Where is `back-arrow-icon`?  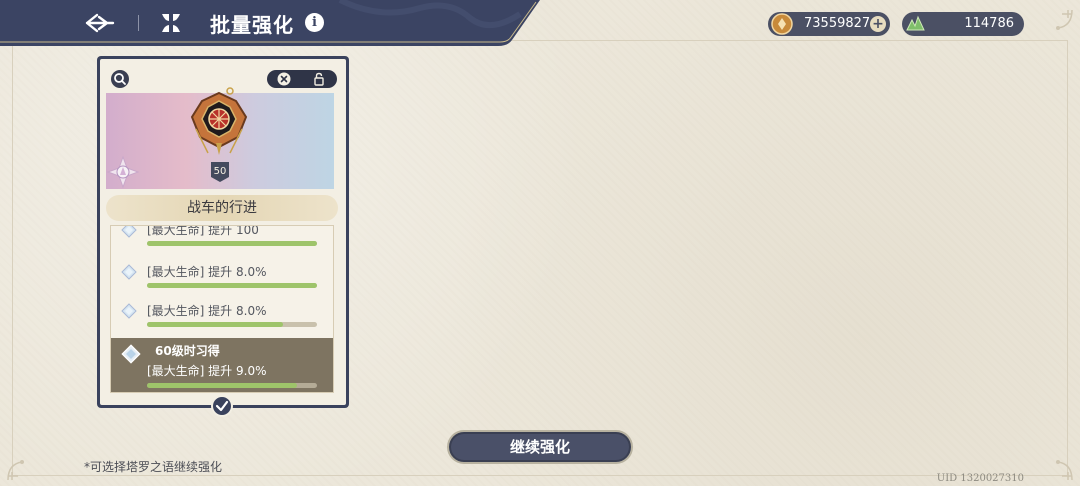 back-arrow-icon is located at coordinates (100, 23).